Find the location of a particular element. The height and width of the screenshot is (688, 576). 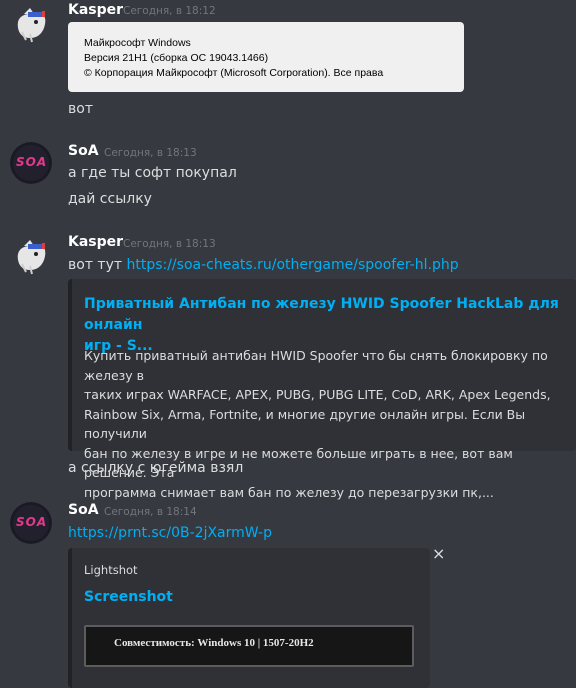

message-text: дай ссылку is located at coordinates (110, 199).